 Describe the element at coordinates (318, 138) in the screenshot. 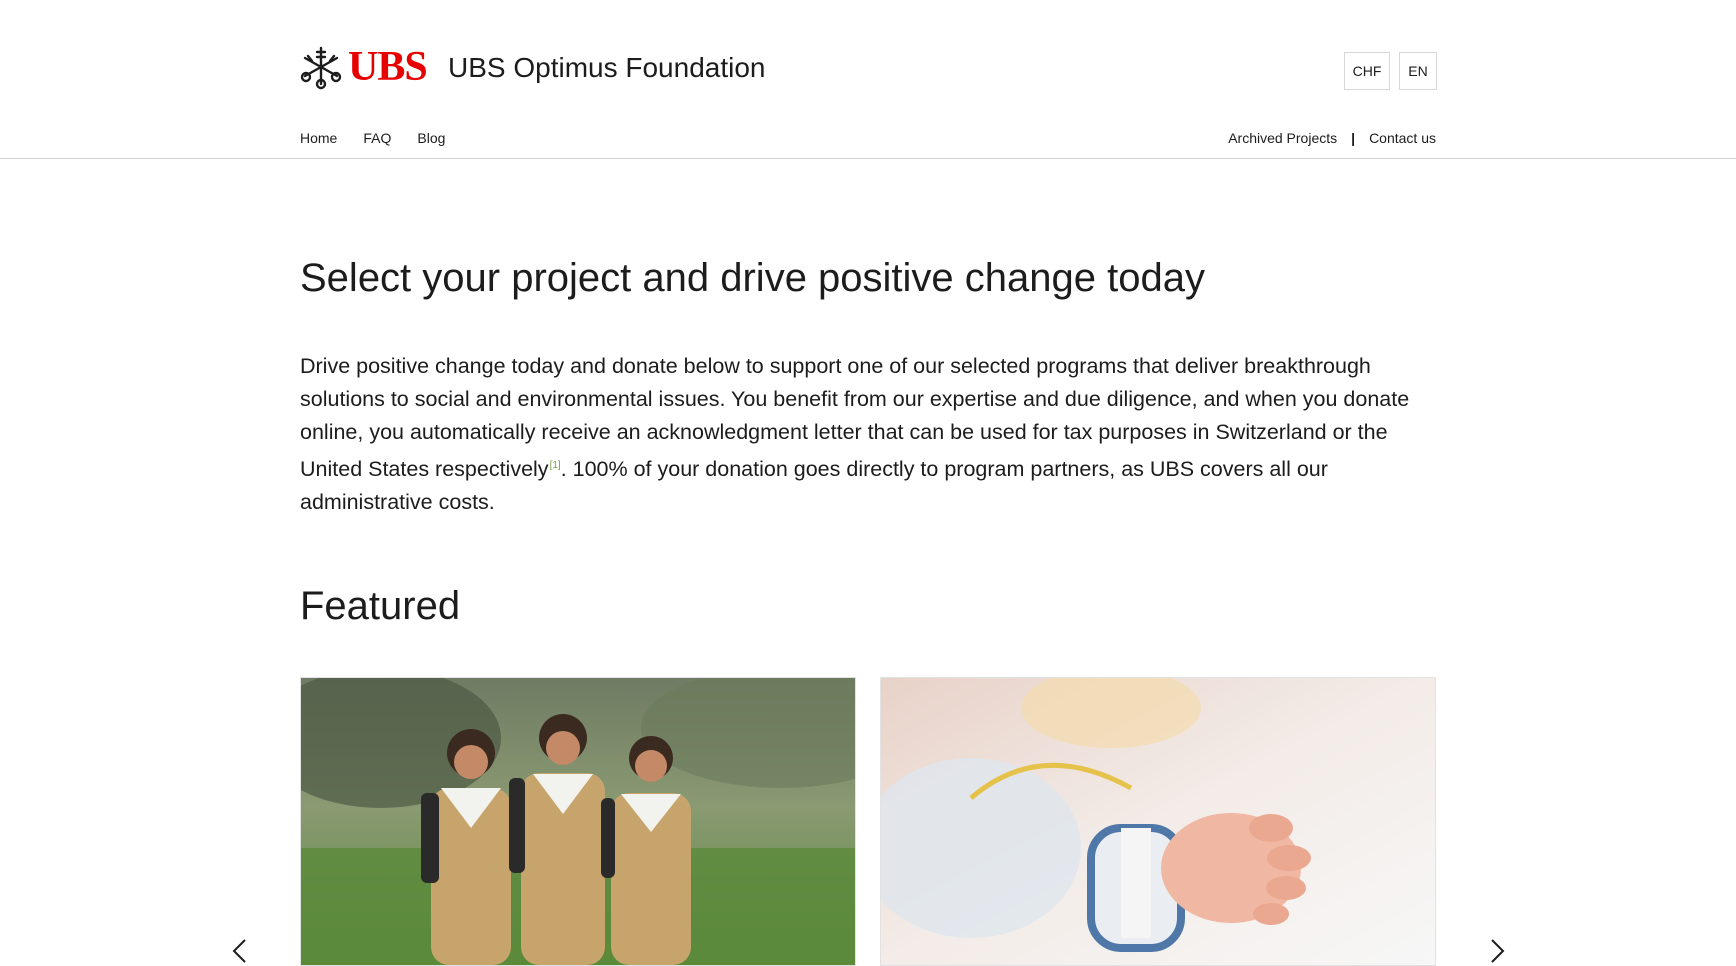

I see `nav-home-link: Home` at that location.